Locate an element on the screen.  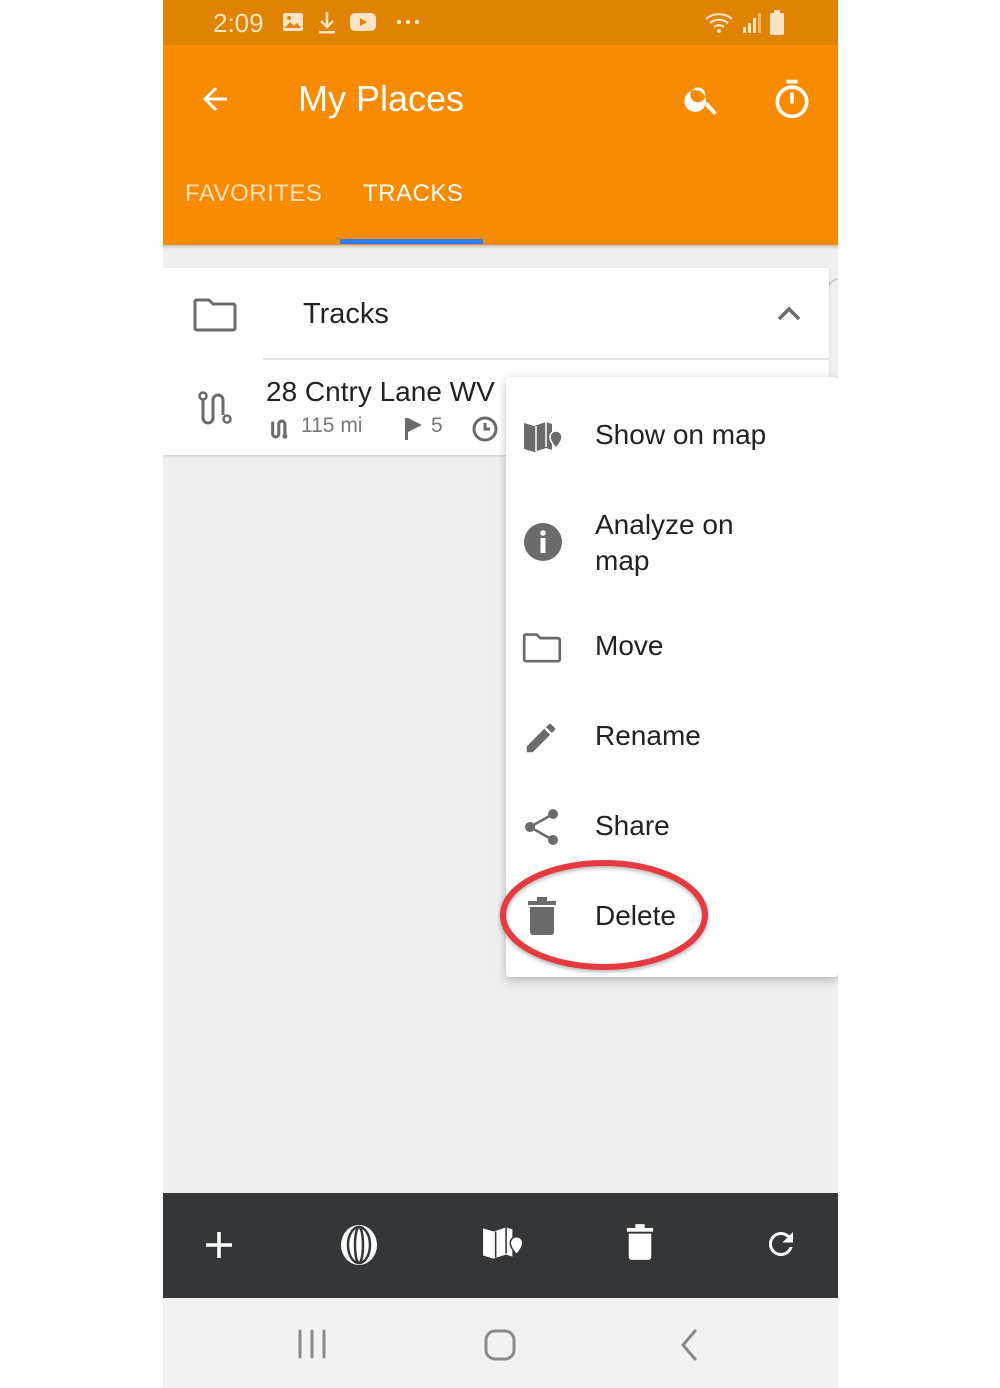
app-bar: My Places FAVORITES TRACKS is located at coordinates (500, 145).